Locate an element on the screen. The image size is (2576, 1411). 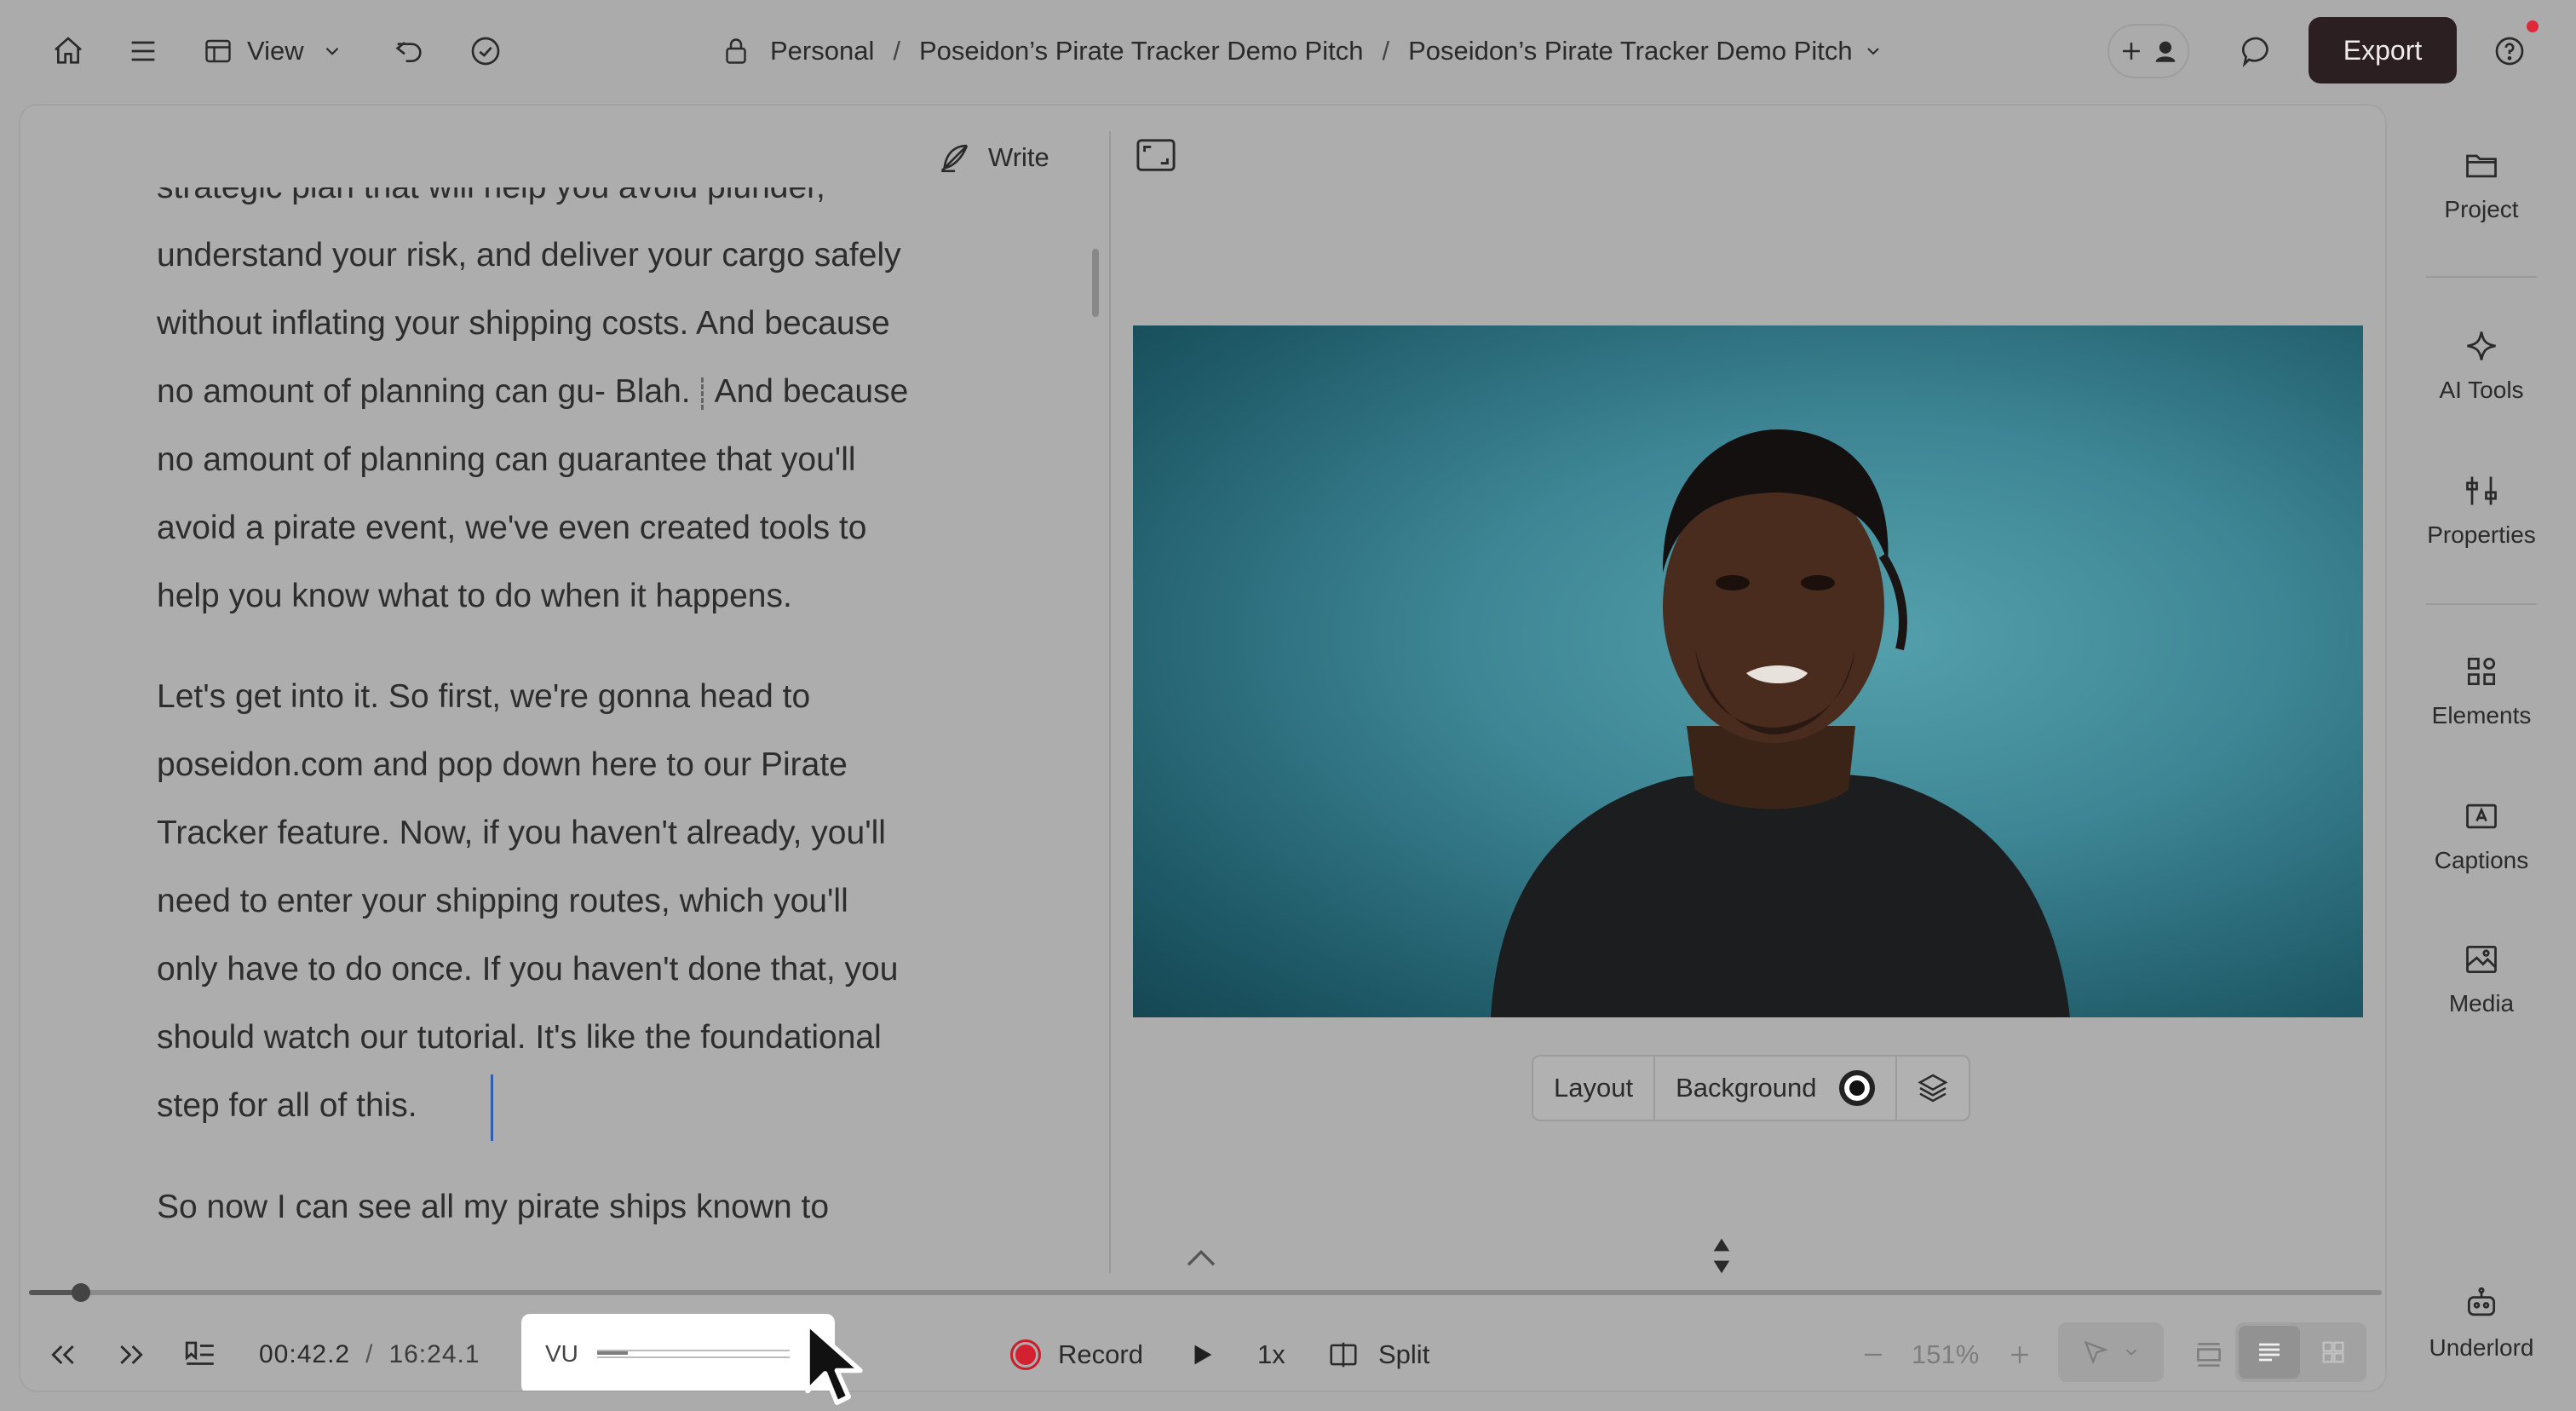
transcript-segment: And because is located at coordinates (812, 391).